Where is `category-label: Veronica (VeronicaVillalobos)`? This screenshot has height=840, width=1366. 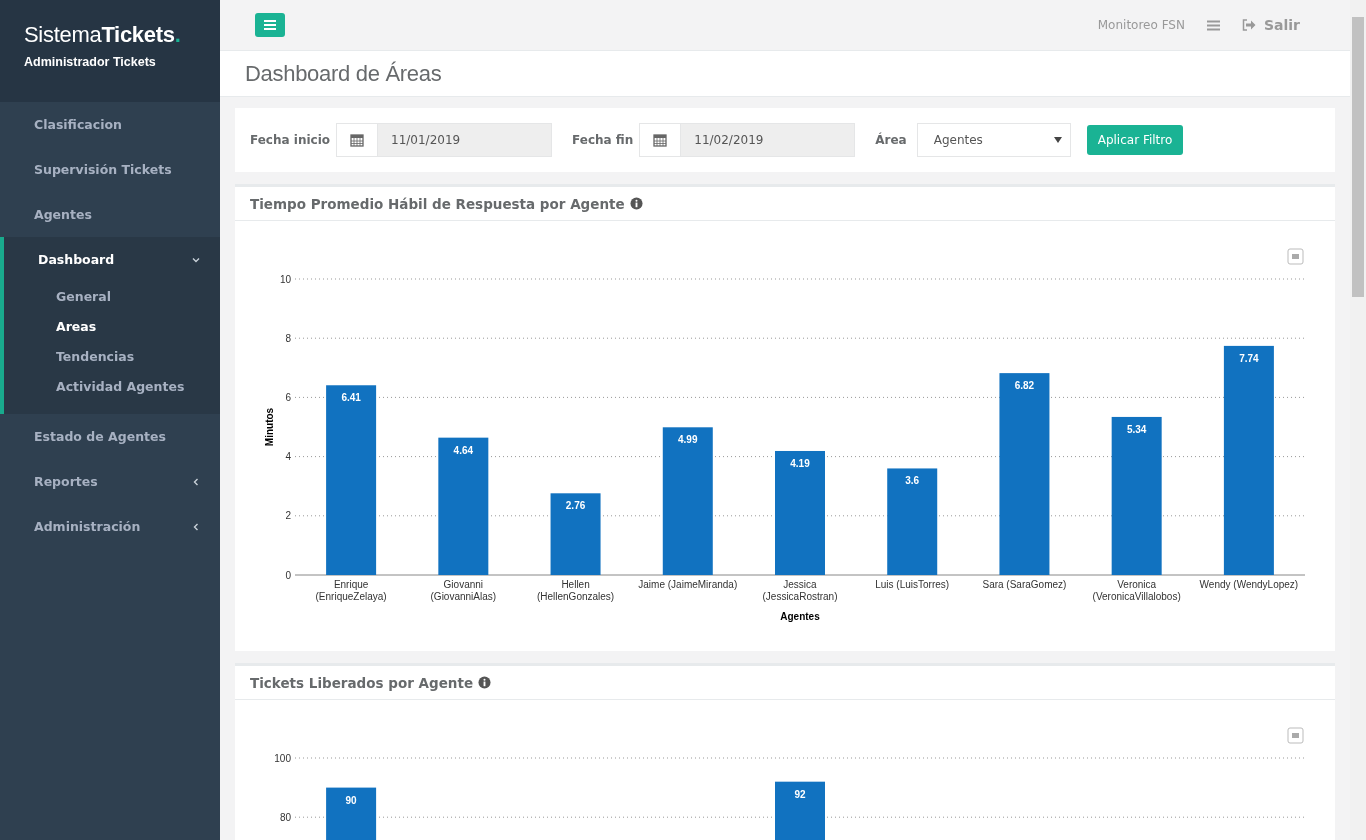
category-label: Veronica (VeronicaVillalobos) is located at coordinates (1136, 590).